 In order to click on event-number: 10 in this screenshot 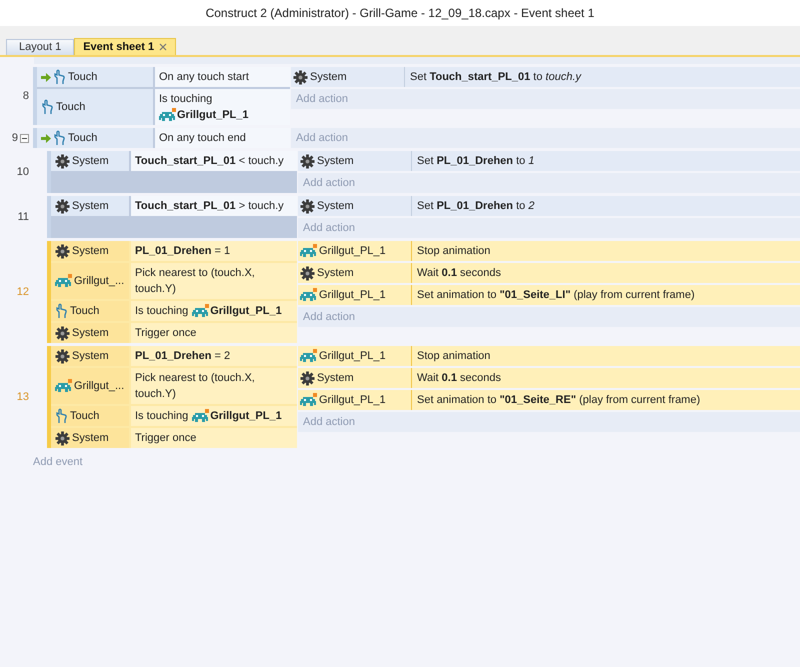, I will do `click(22, 172)`.